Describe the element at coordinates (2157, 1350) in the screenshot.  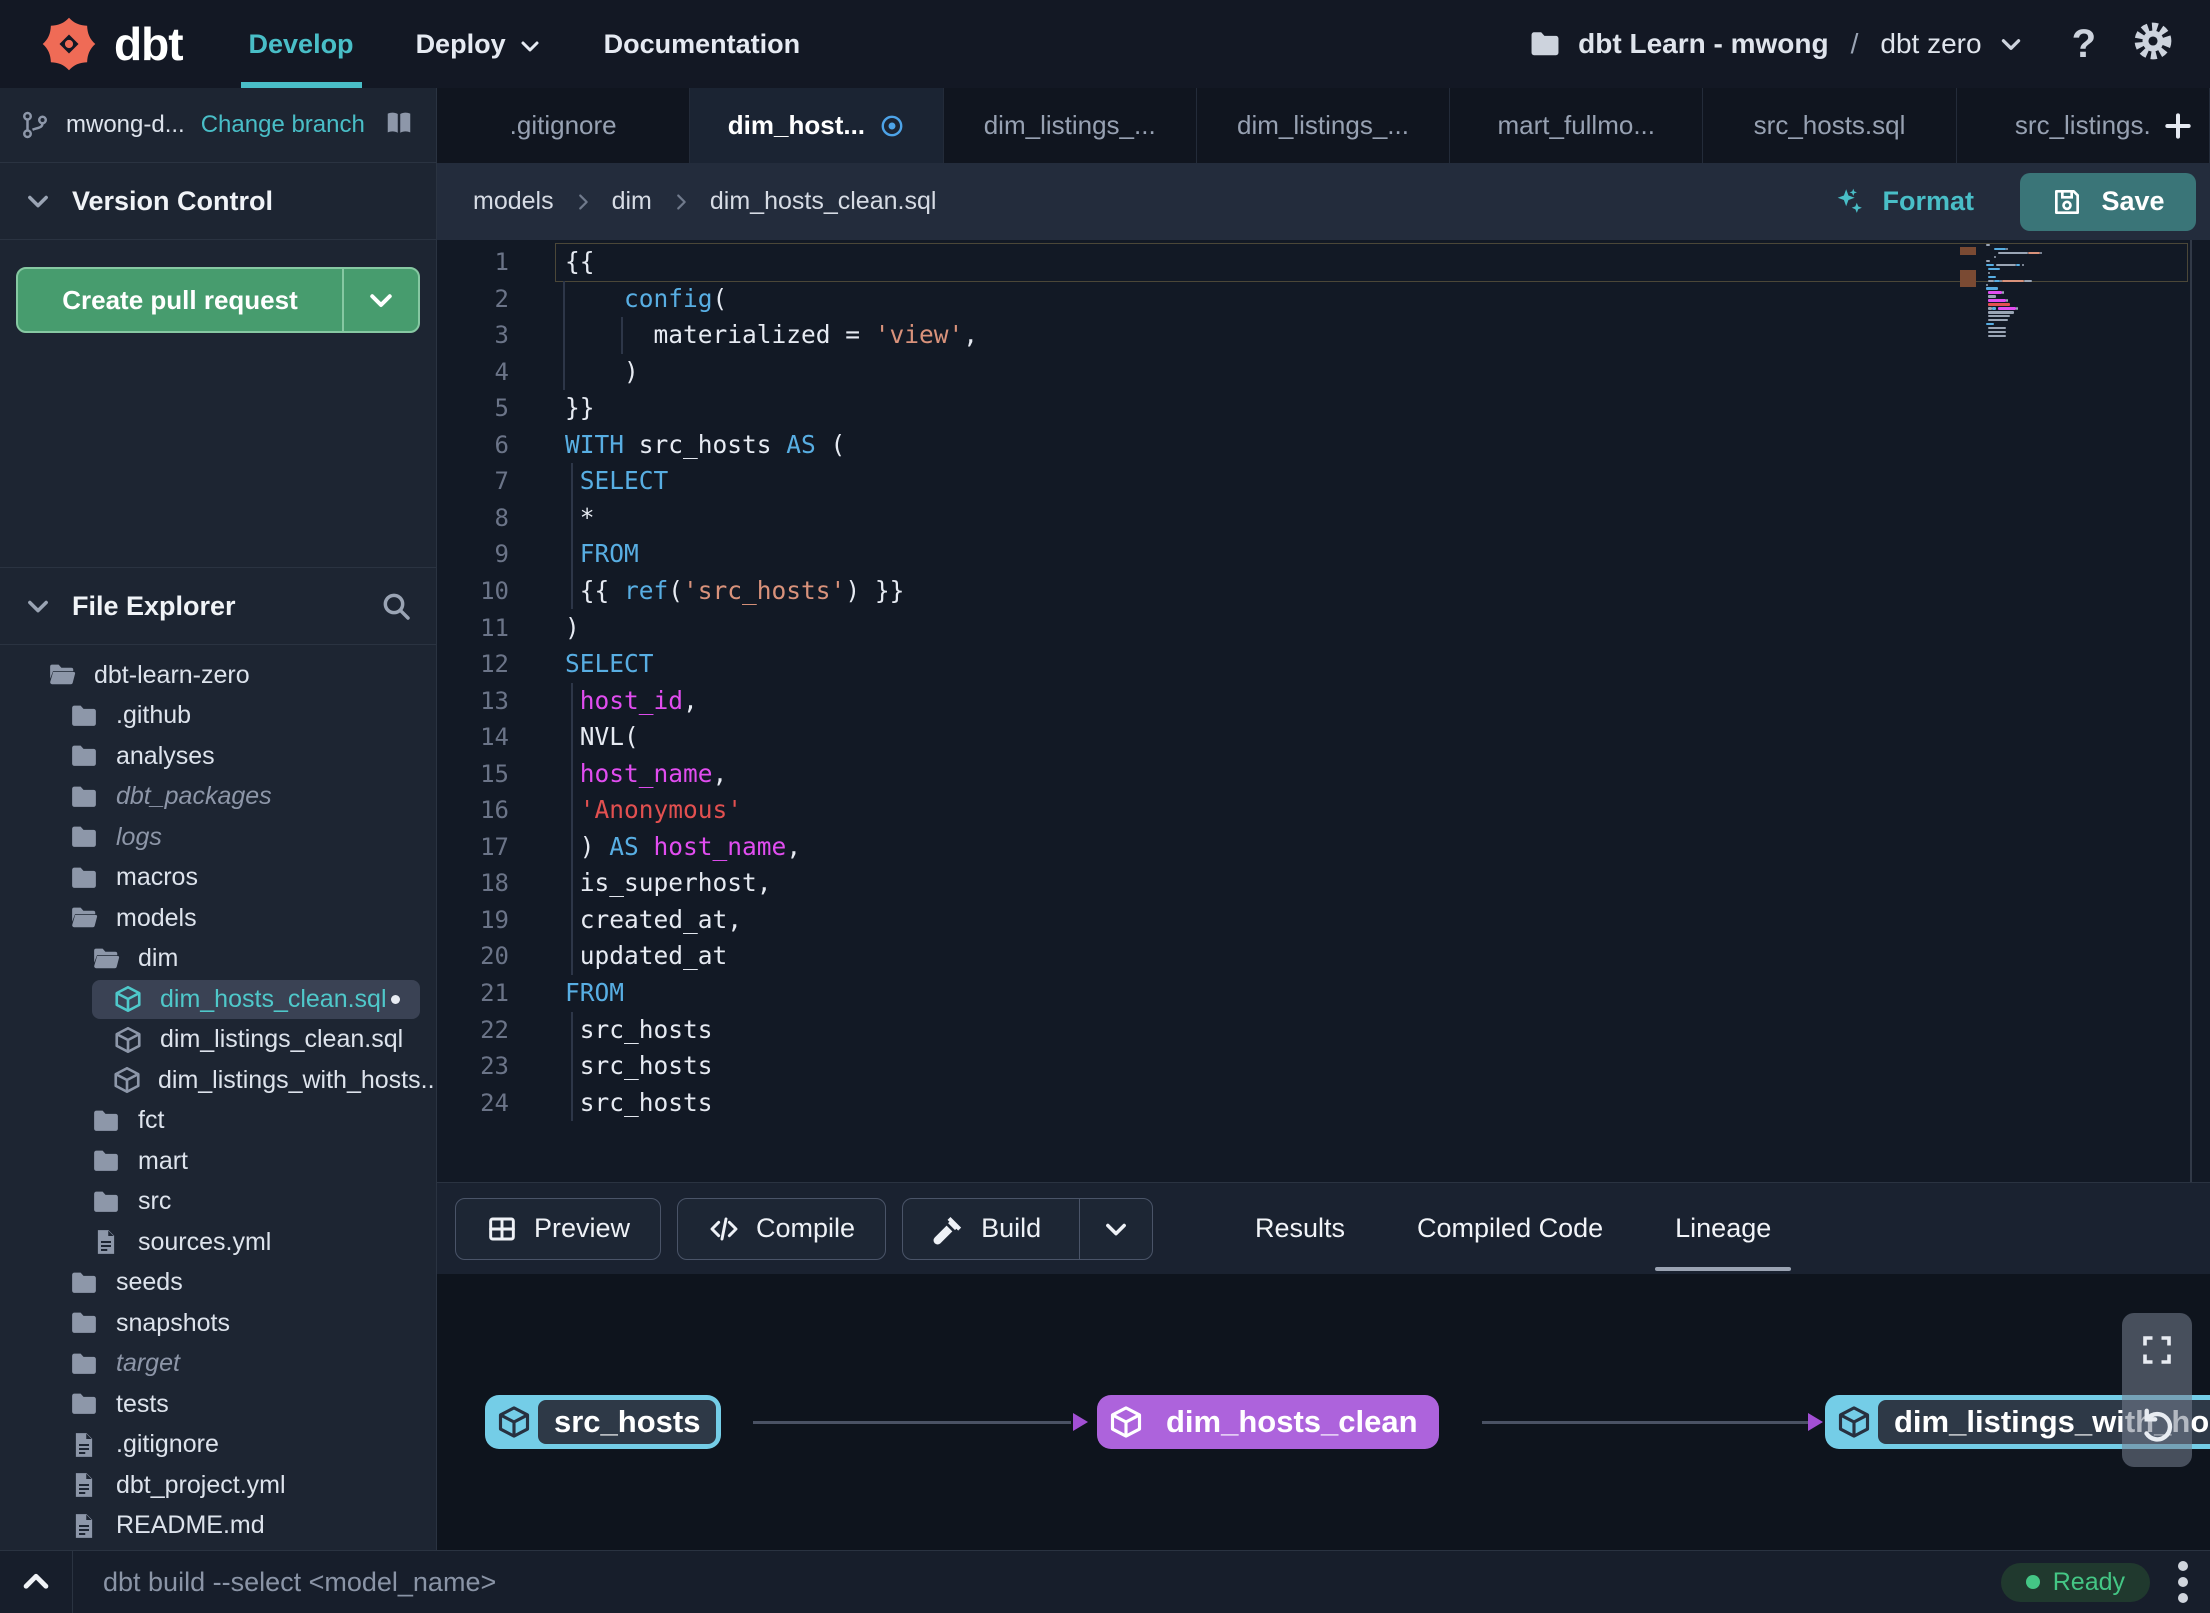
I see `fullscreen-button` at that location.